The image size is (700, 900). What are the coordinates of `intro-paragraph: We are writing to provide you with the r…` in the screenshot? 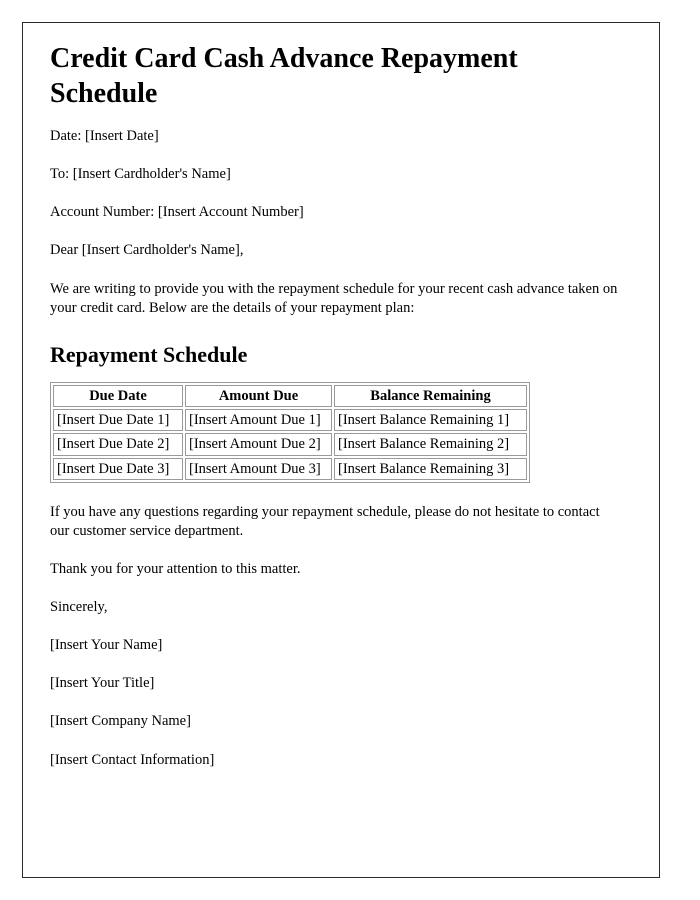 It's located at (334, 298).